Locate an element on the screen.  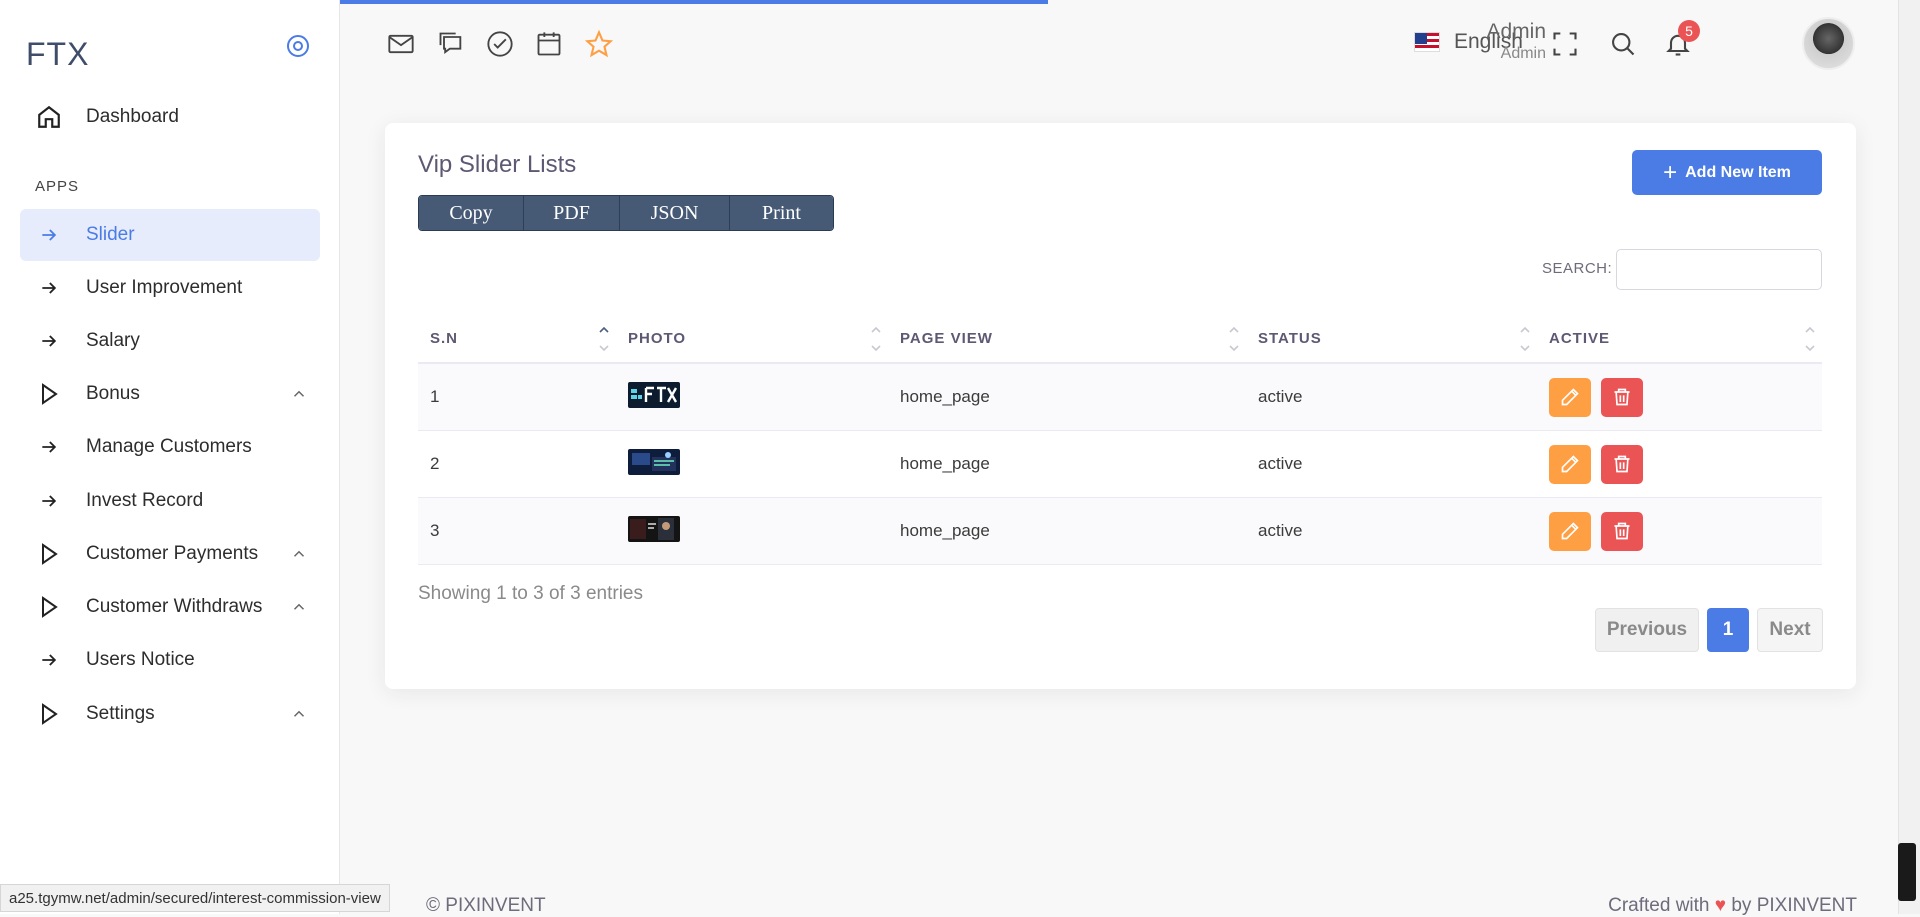
user-role: Admin is located at coordinates (1523, 53).